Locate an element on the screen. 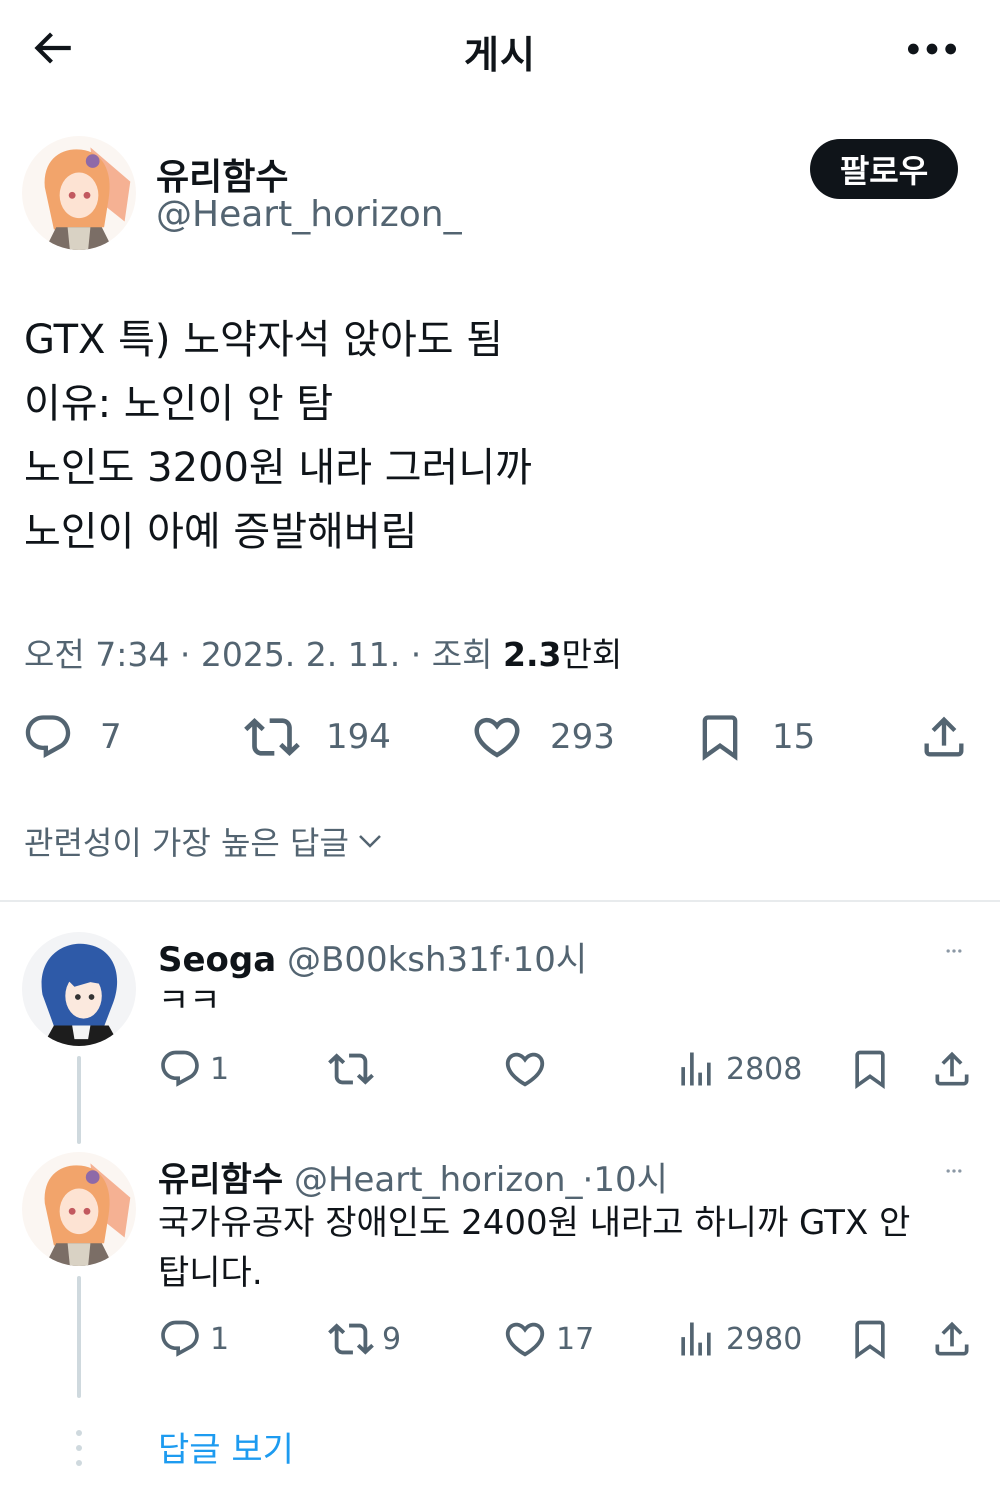  post-action-bar: 7 194 293 15 is located at coordinates (498, 737).